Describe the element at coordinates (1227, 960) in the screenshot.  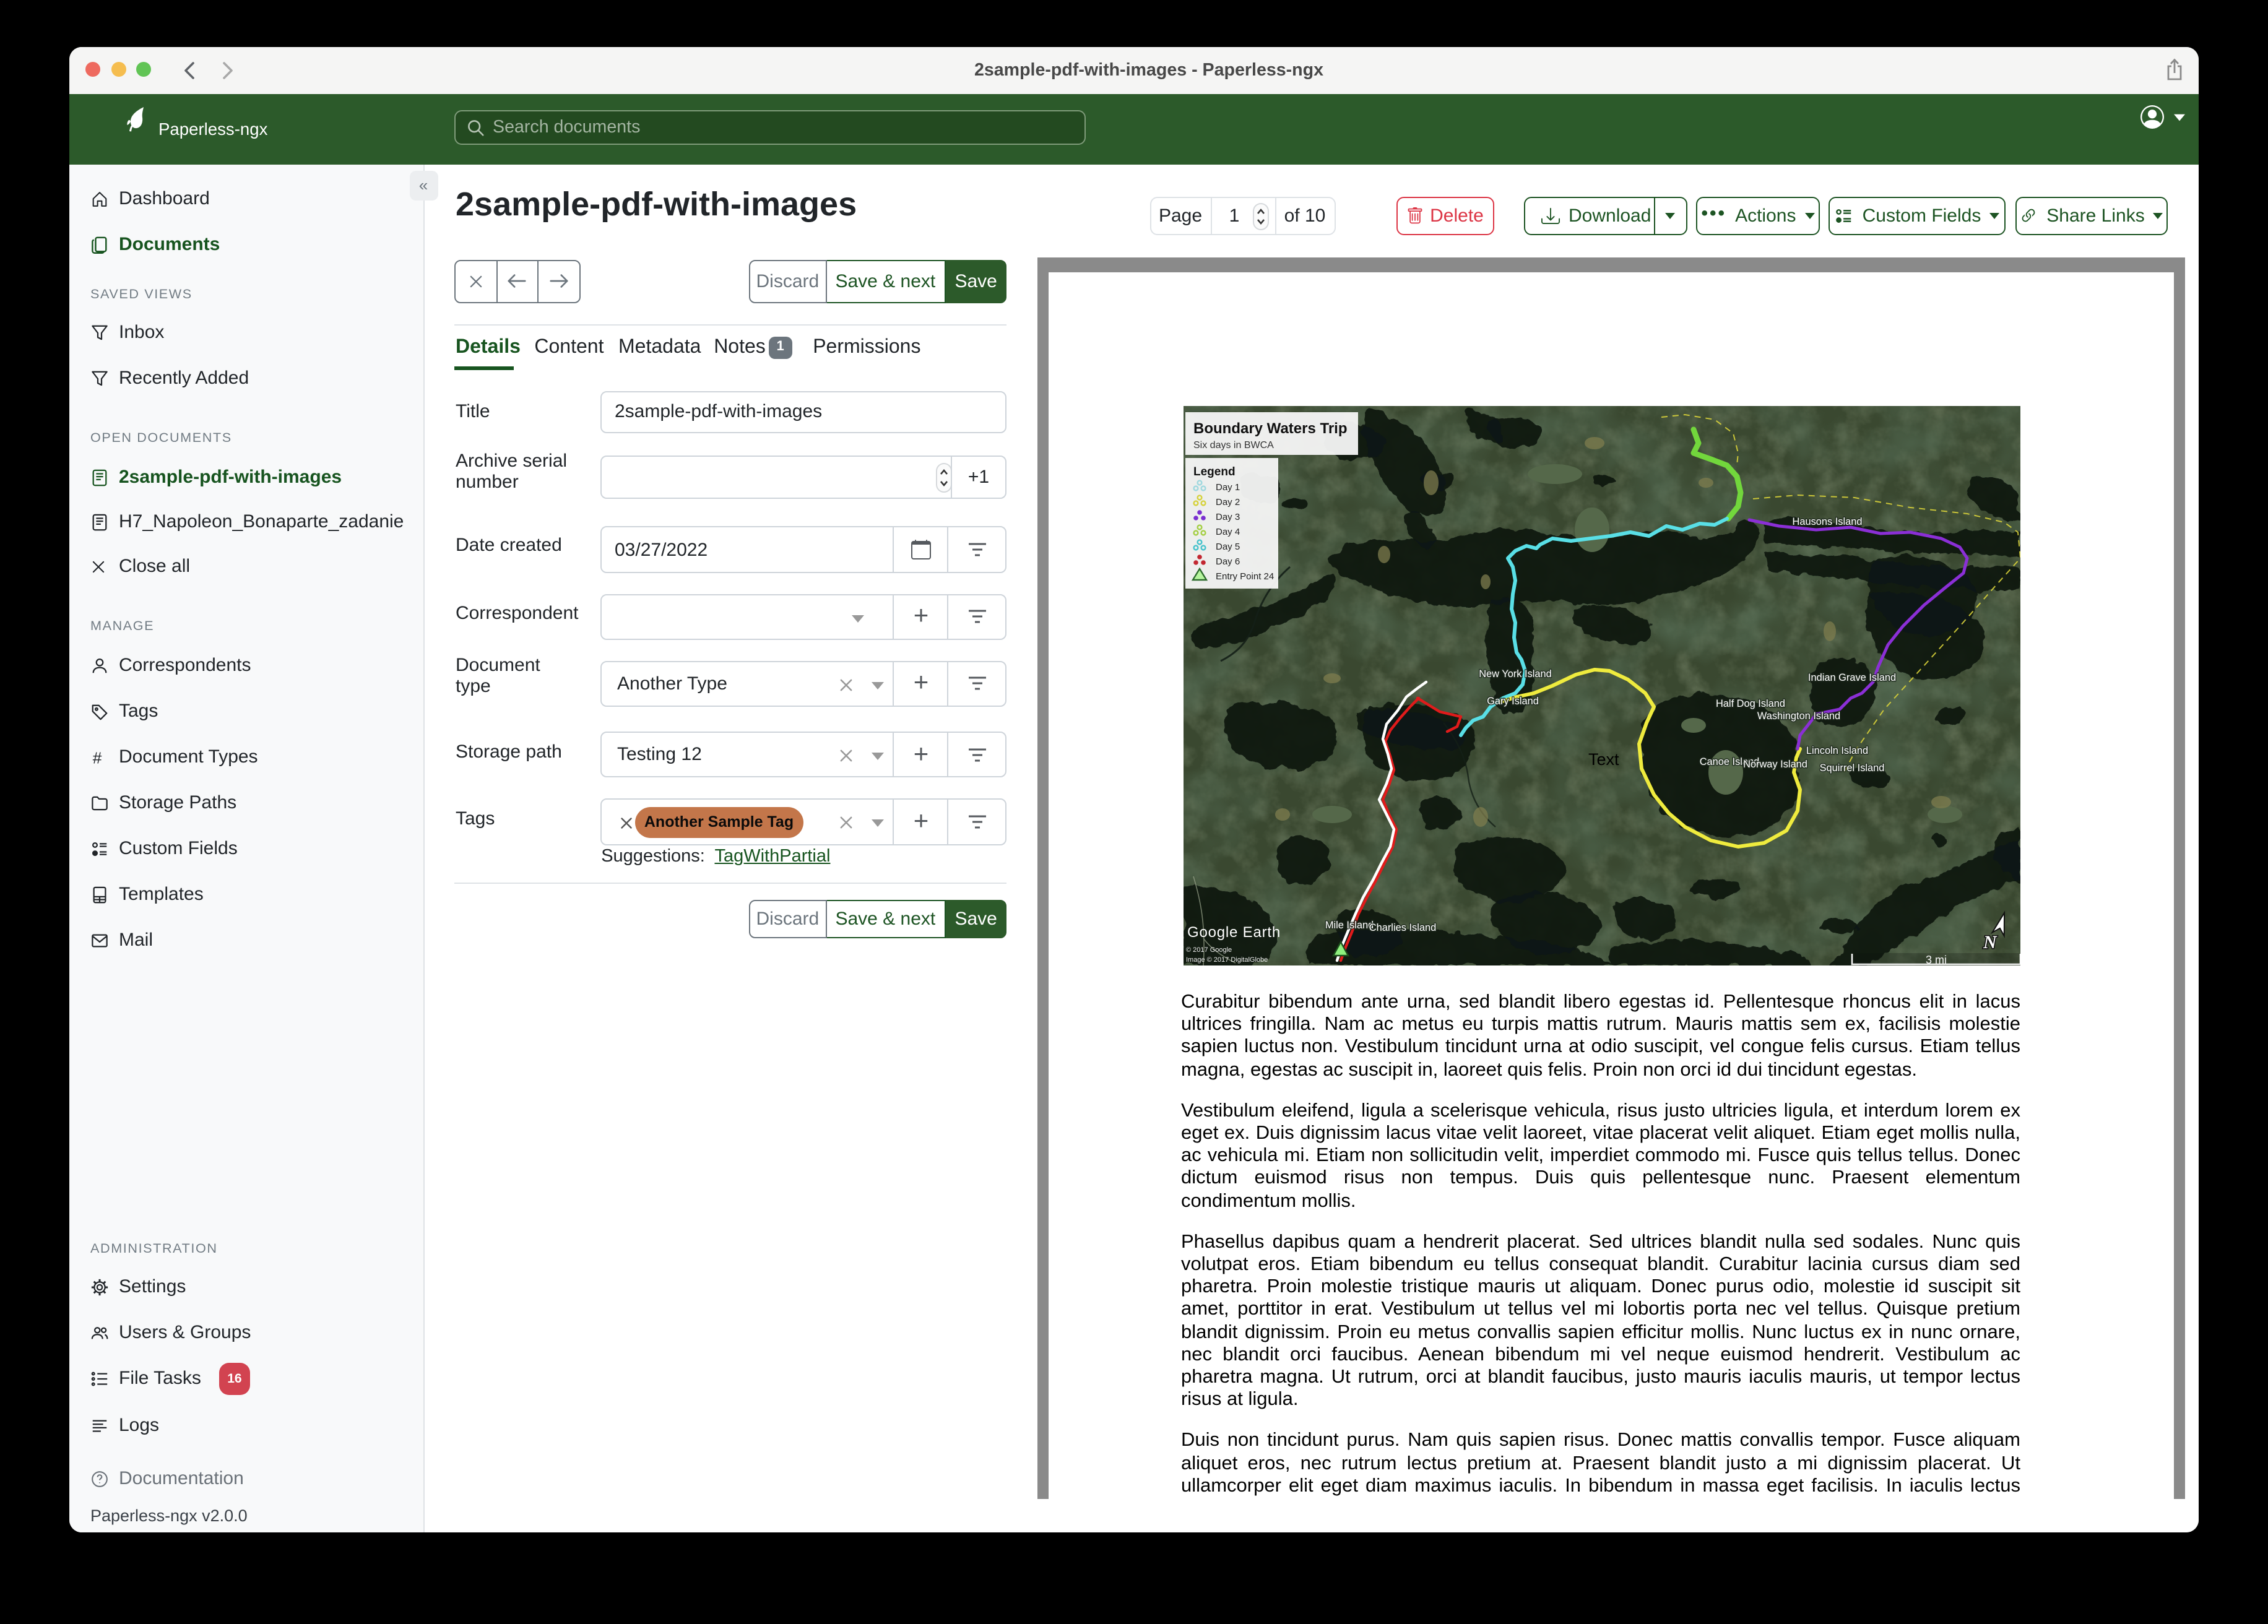
I see `svg-text: Image © 2017 DigitalGlobe` at that location.